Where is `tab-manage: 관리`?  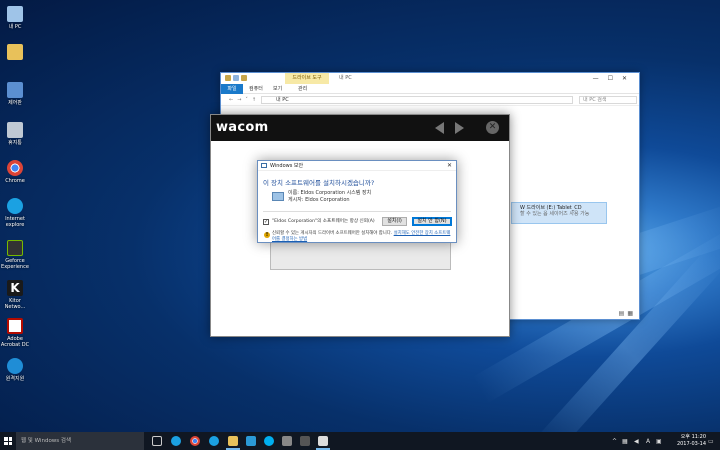 tab-manage: 관리 is located at coordinates (302, 89).